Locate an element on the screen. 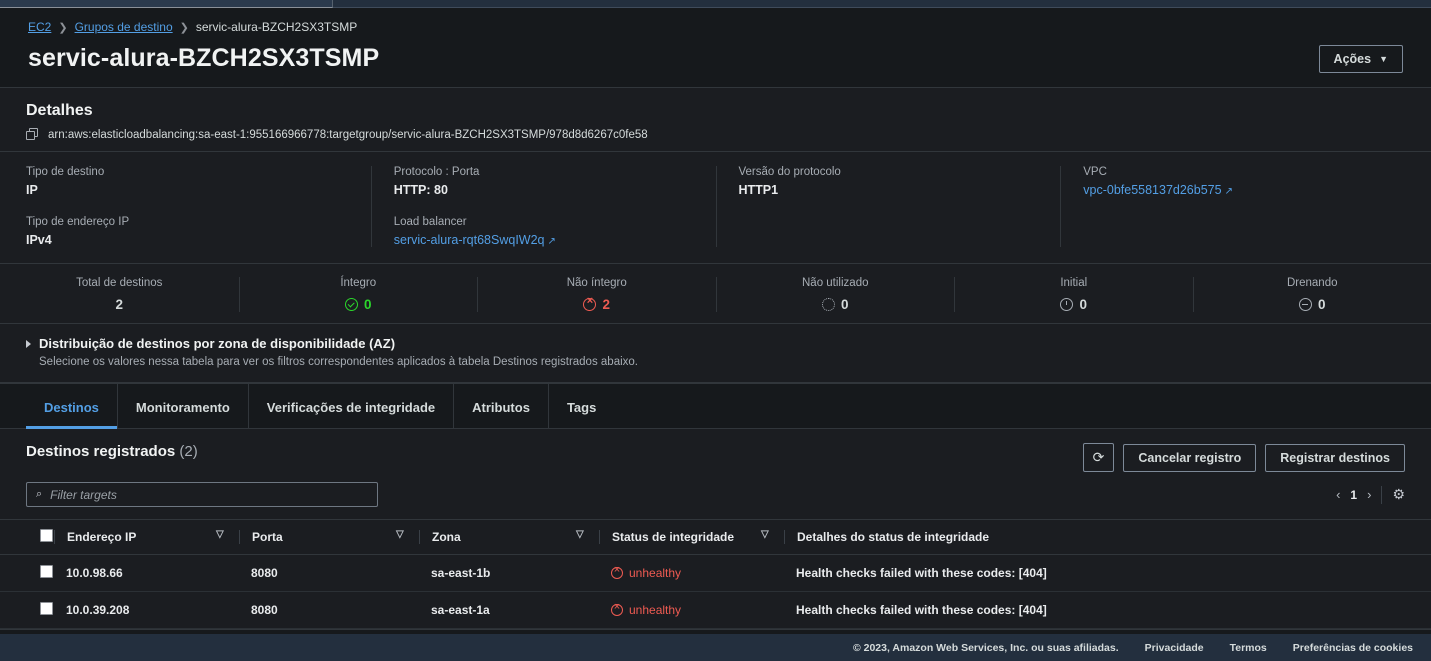 The image size is (1431, 661). column-header-port: Porta is located at coordinates (329, 537).